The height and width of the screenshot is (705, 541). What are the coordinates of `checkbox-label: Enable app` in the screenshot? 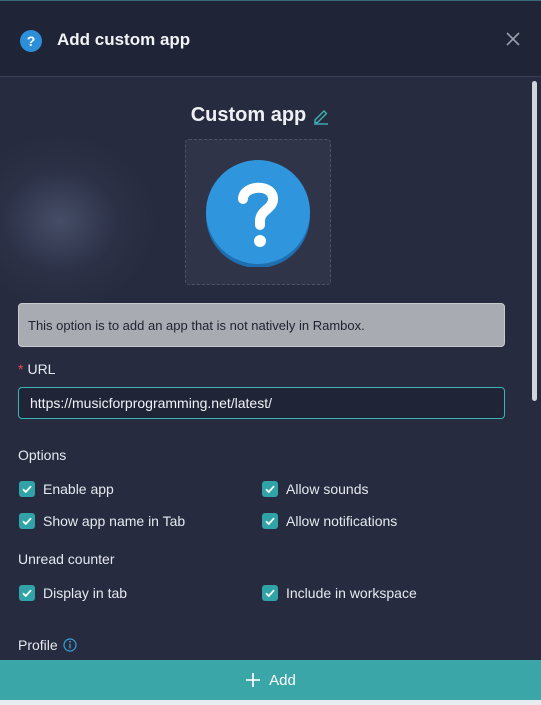 It's located at (78, 489).